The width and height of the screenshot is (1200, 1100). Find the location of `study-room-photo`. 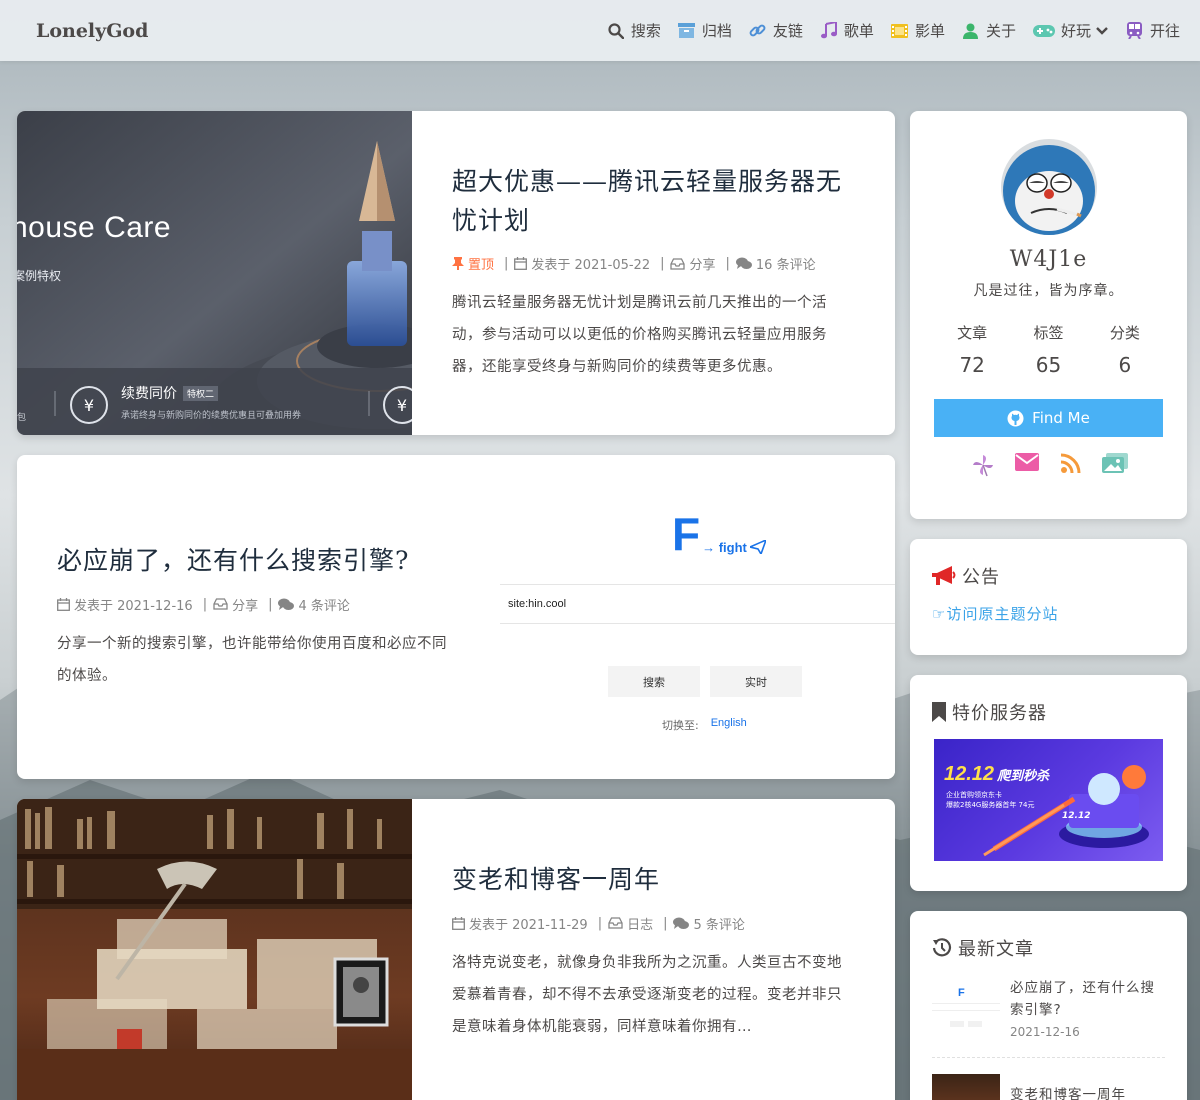

study-room-photo is located at coordinates (214, 949).